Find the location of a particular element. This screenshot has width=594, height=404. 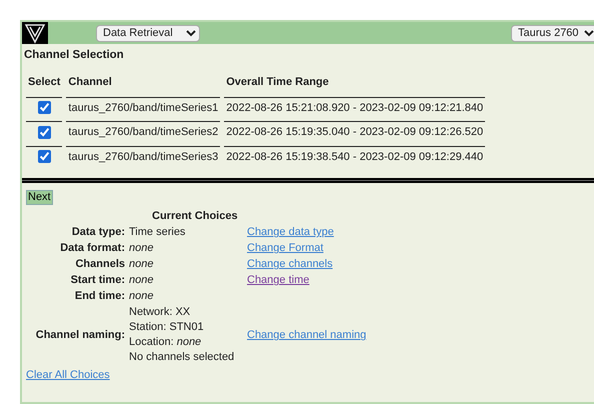

table-cell: taurus_2760/band/timeSeries1 is located at coordinates (143, 109).